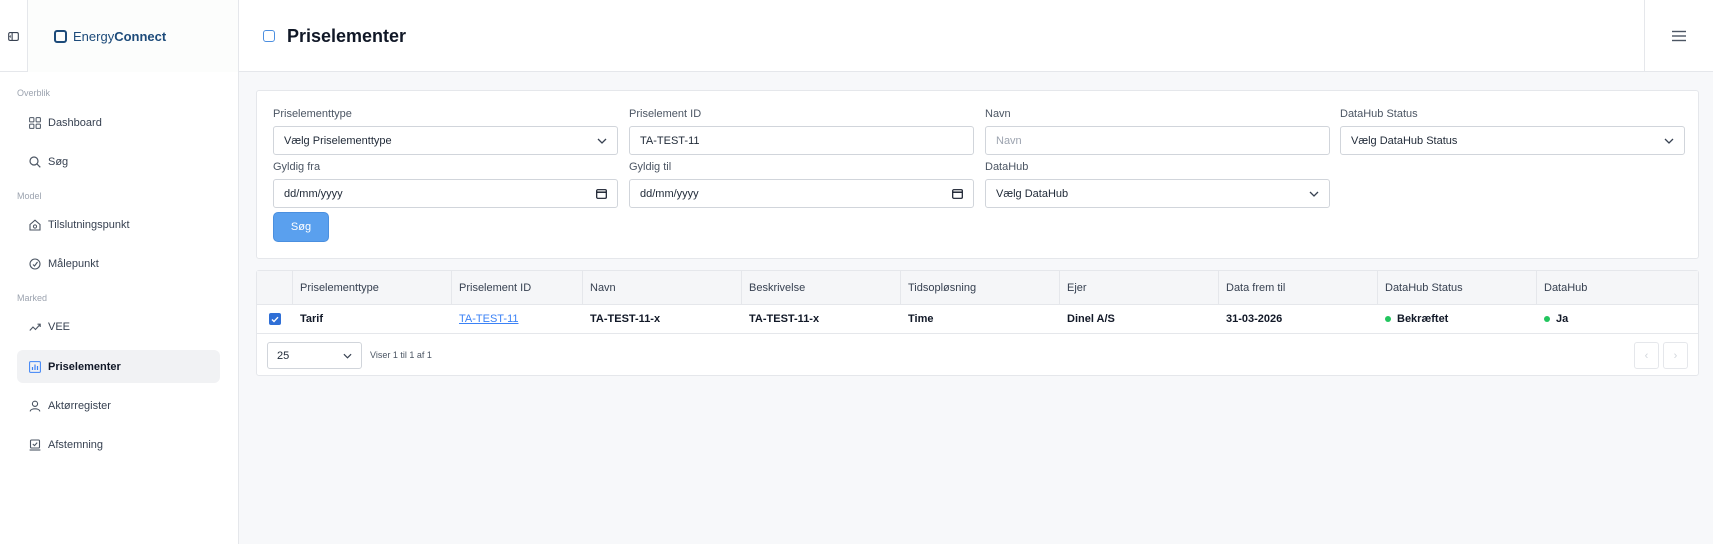 The height and width of the screenshot is (544, 1713). What do you see at coordinates (670, 140) in the screenshot?
I see `priselement-id-value: TA-TEST-11` at bounding box center [670, 140].